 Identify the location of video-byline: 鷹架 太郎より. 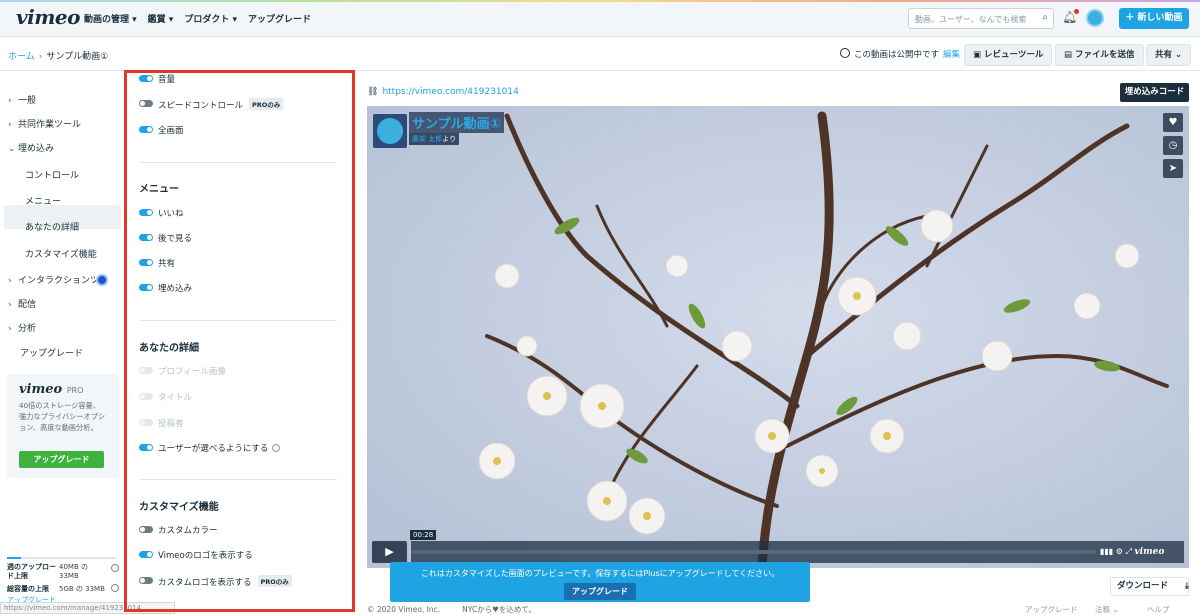
(434, 139).